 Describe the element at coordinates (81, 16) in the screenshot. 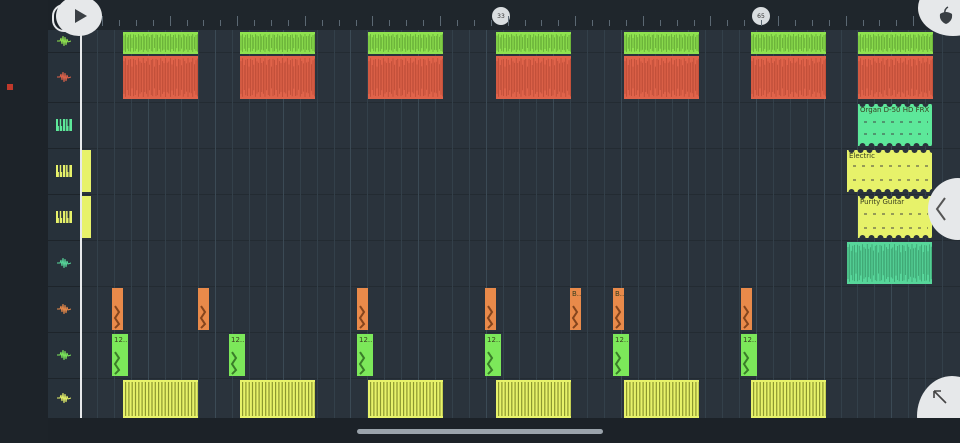

I see `play-icon` at that location.